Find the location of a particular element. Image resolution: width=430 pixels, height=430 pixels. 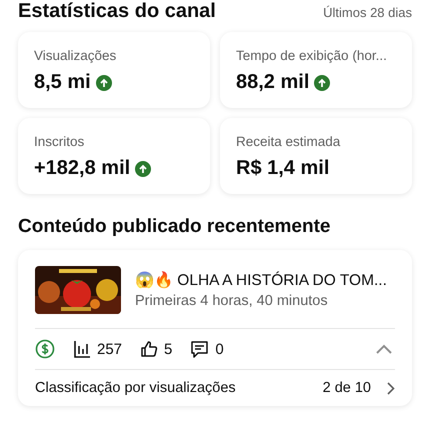

likes-count: 5 is located at coordinates (168, 349).